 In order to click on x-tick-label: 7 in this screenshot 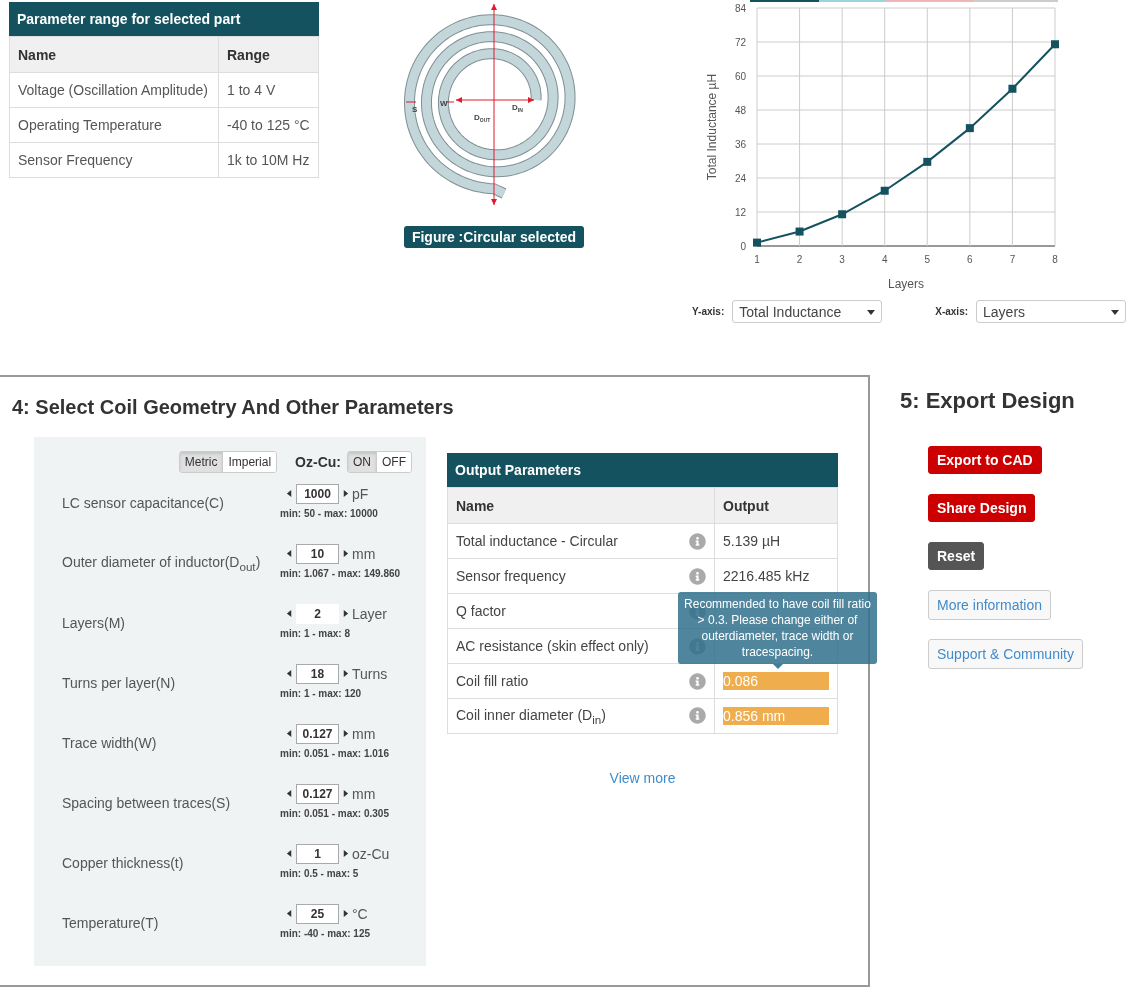, I will do `click(1012, 259)`.